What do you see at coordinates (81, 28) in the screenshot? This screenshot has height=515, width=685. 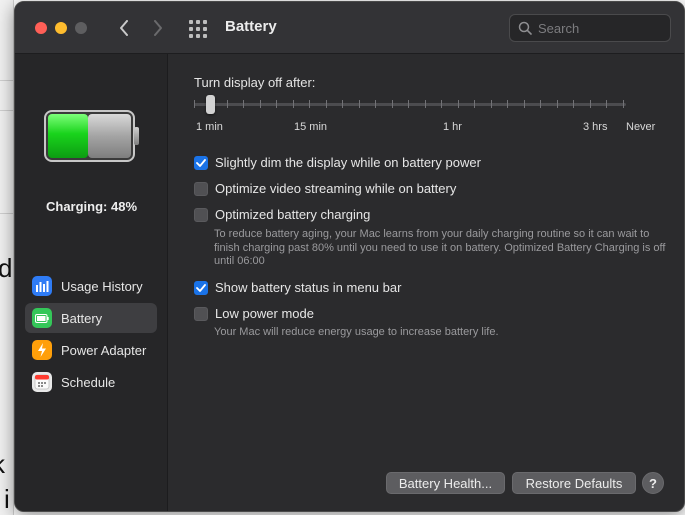 I see `zoom-window-button` at bounding box center [81, 28].